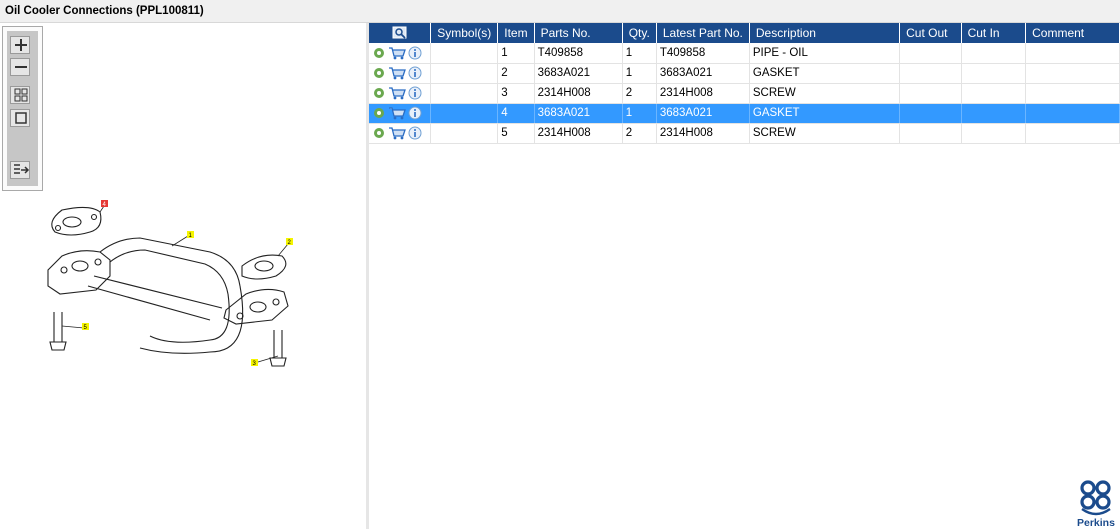 This screenshot has width=1120, height=529. What do you see at coordinates (254, 363) in the screenshot?
I see `callout-3: 3` at bounding box center [254, 363].